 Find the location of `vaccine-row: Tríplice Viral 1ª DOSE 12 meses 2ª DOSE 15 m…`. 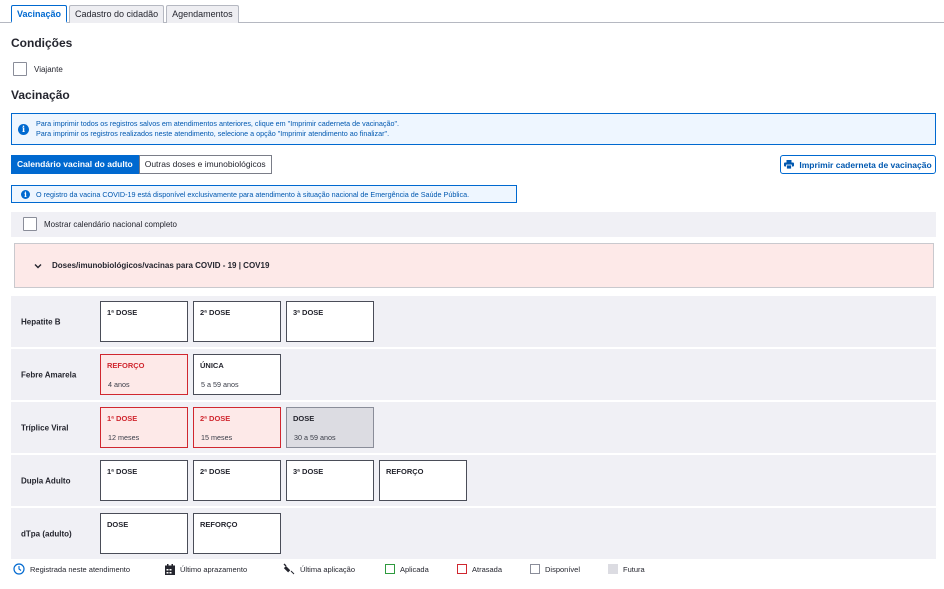

vaccine-row: Tríplice Viral 1ª DOSE 12 meses 2ª DOSE 15 m… is located at coordinates (473, 427).